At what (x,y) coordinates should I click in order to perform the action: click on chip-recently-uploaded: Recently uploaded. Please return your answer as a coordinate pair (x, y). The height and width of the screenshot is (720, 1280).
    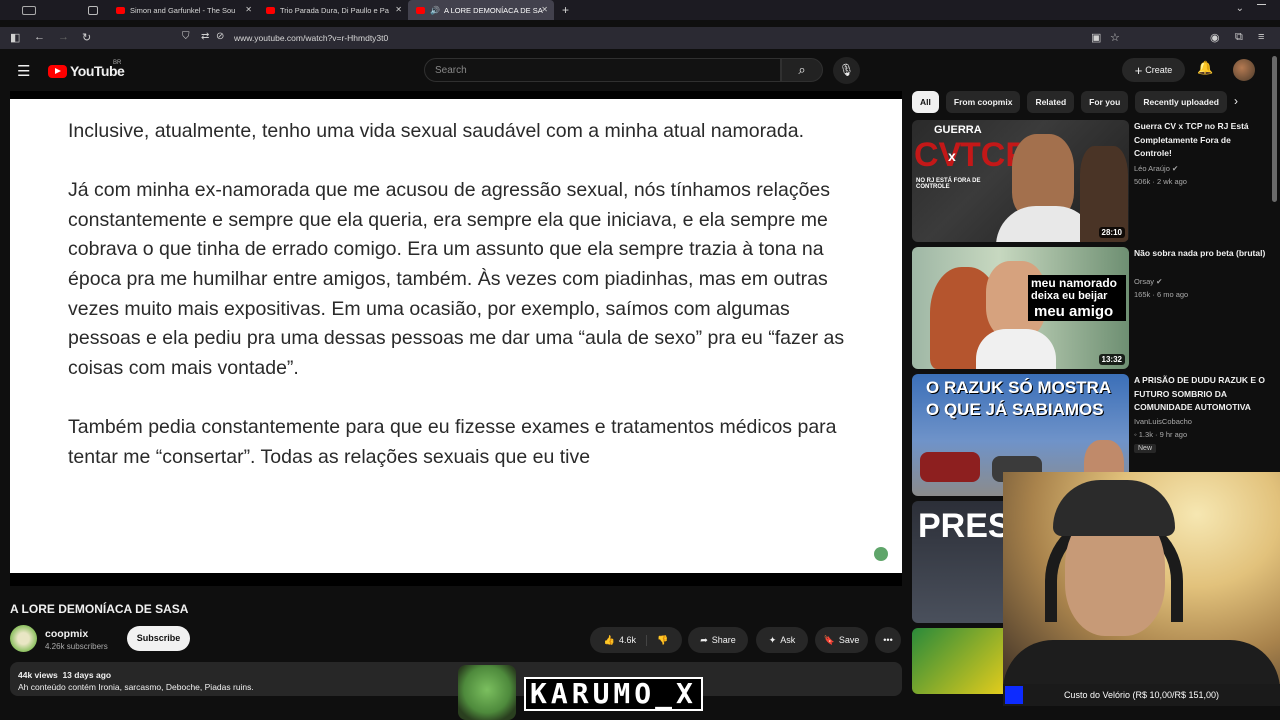
    Looking at the image, I should click on (1181, 102).